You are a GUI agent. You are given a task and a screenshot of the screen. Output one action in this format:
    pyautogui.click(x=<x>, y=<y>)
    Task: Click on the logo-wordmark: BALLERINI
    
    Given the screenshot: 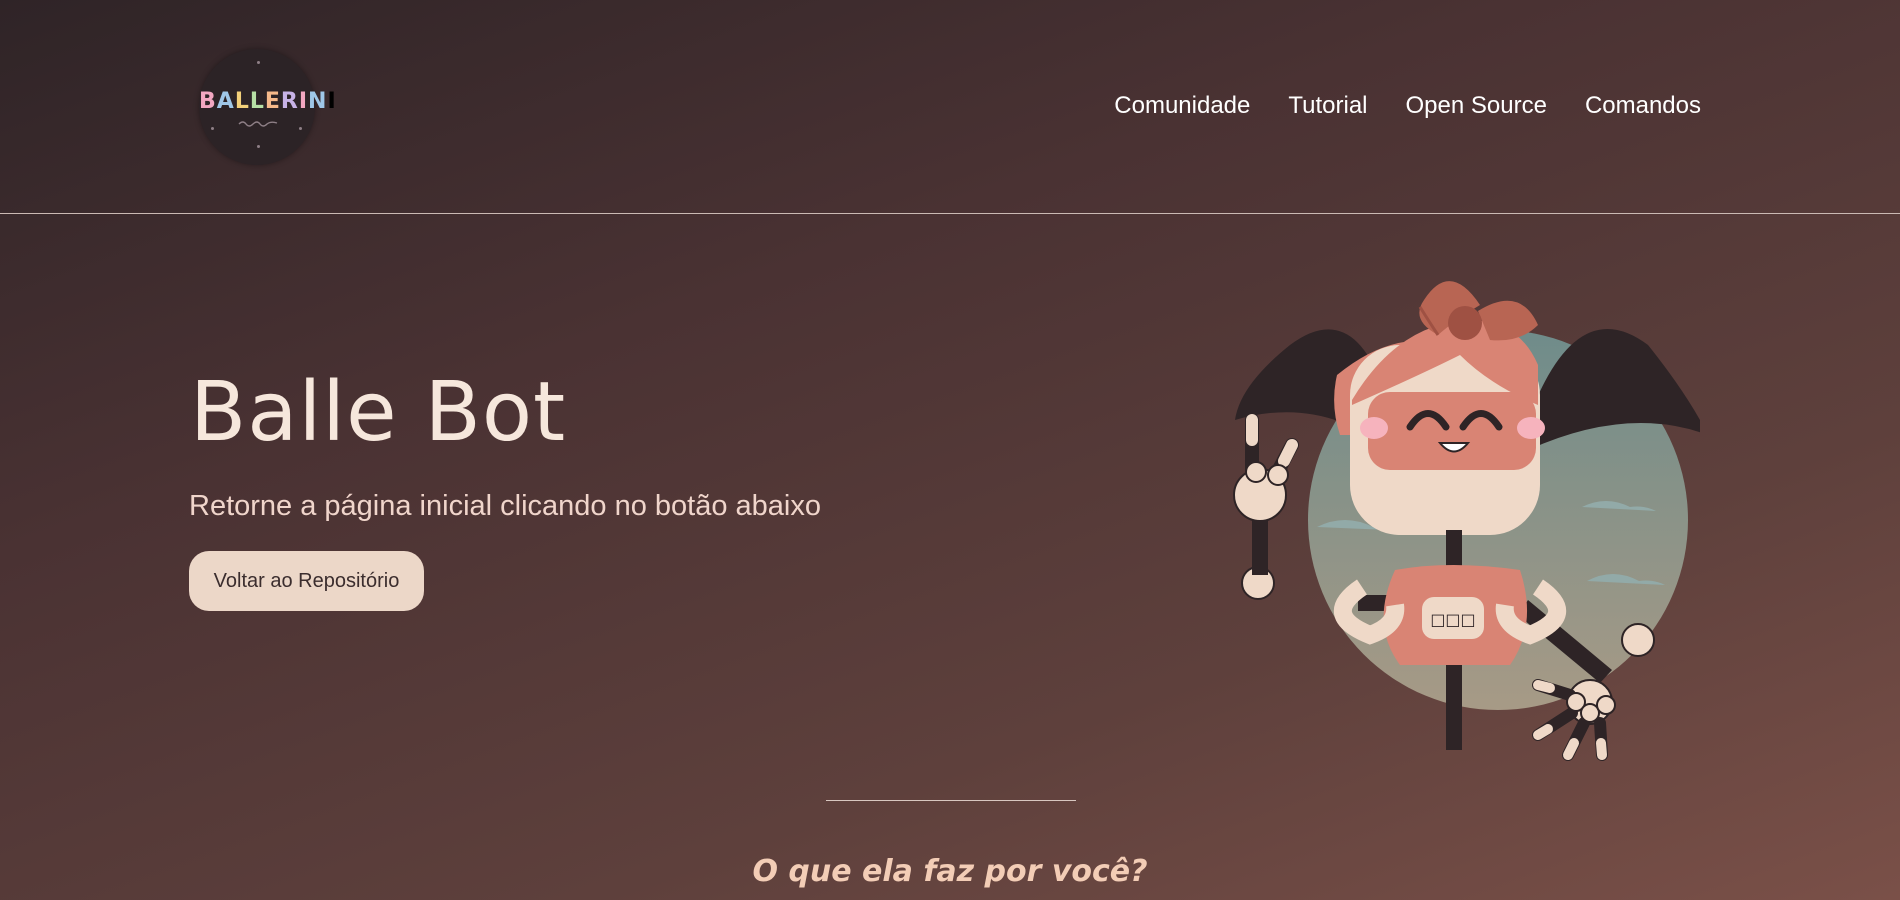 What is the action you would take?
    pyautogui.click(x=268, y=101)
    